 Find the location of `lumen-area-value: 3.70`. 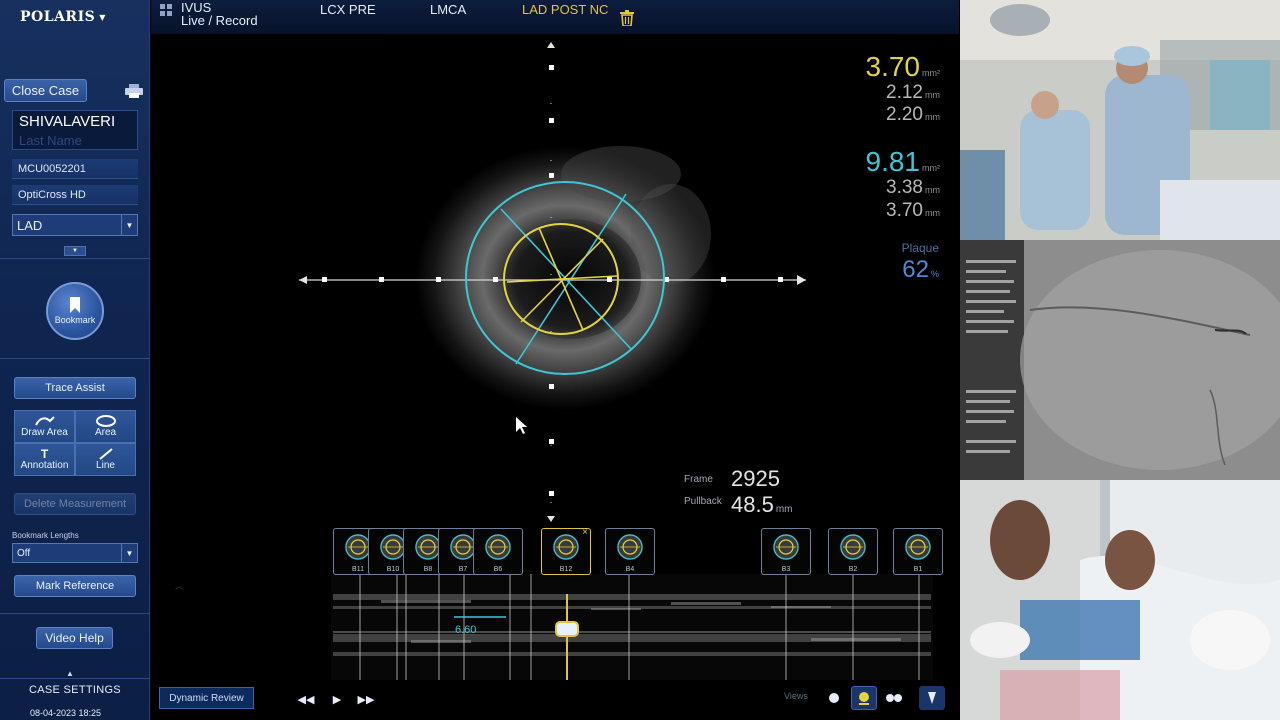

lumen-area-value: 3.70 is located at coordinates (893, 66).